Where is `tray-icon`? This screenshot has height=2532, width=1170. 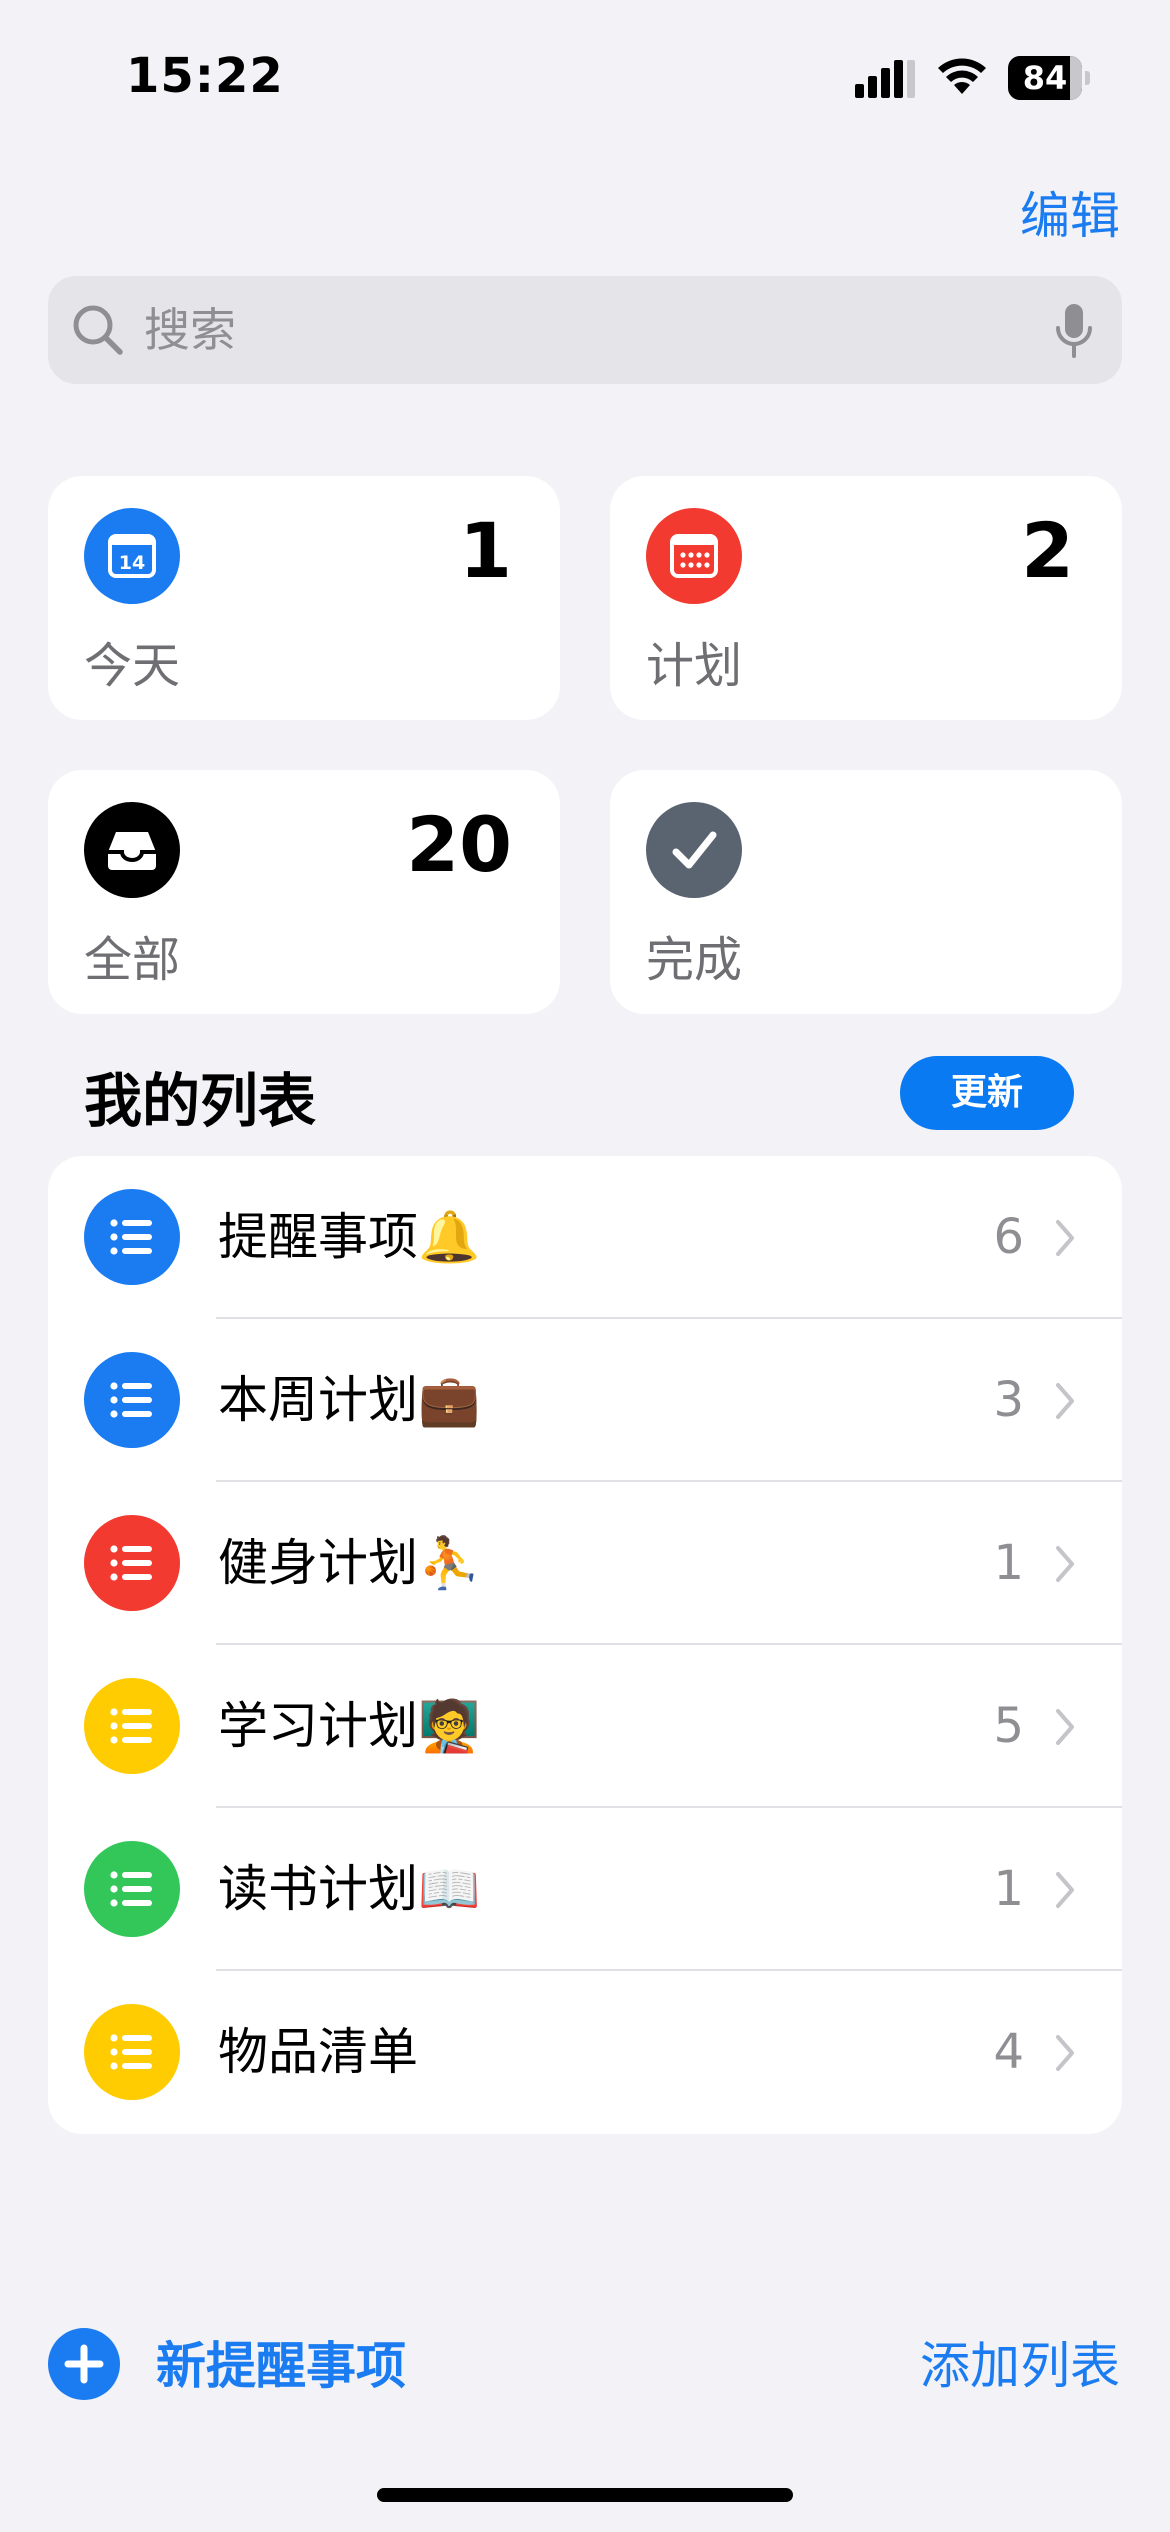
tray-icon is located at coordinates (132, 850).